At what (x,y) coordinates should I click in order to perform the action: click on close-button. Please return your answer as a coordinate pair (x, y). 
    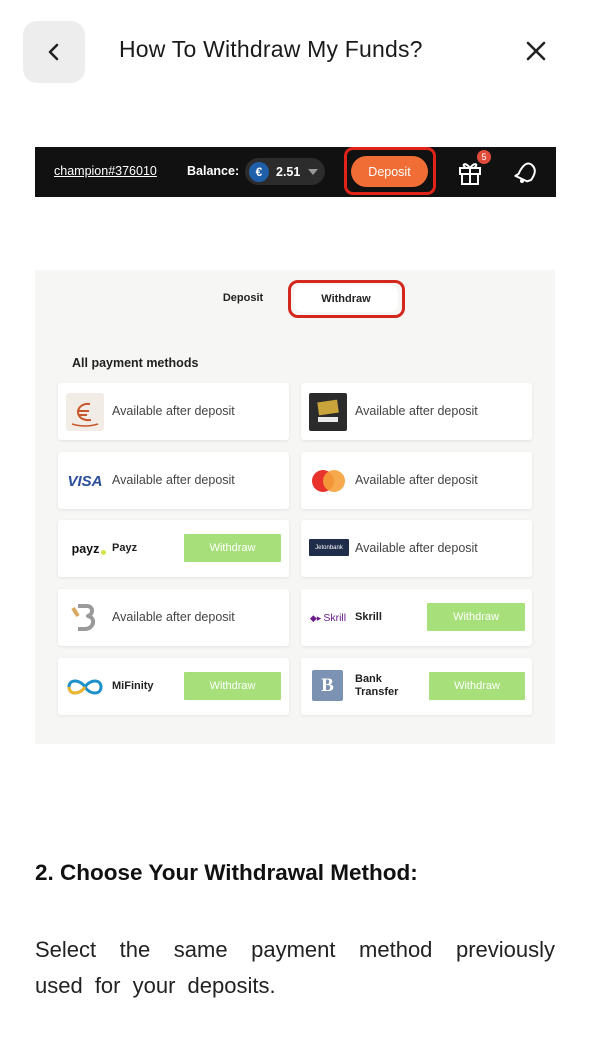
    Looking at the image, I should click on (536, 51).